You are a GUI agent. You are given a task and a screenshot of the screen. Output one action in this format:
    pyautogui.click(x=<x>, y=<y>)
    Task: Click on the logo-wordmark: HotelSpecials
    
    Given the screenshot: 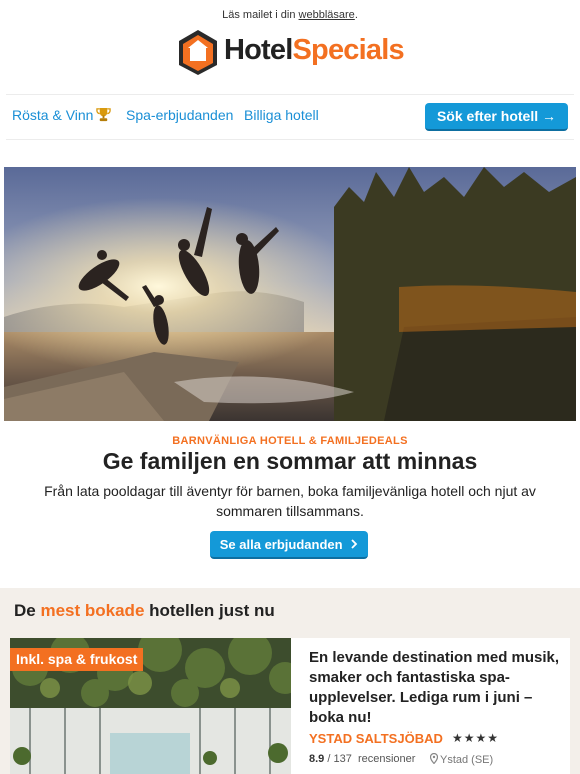 What is the action you would take?
    pyautogui.click(x=314, y=50)
    